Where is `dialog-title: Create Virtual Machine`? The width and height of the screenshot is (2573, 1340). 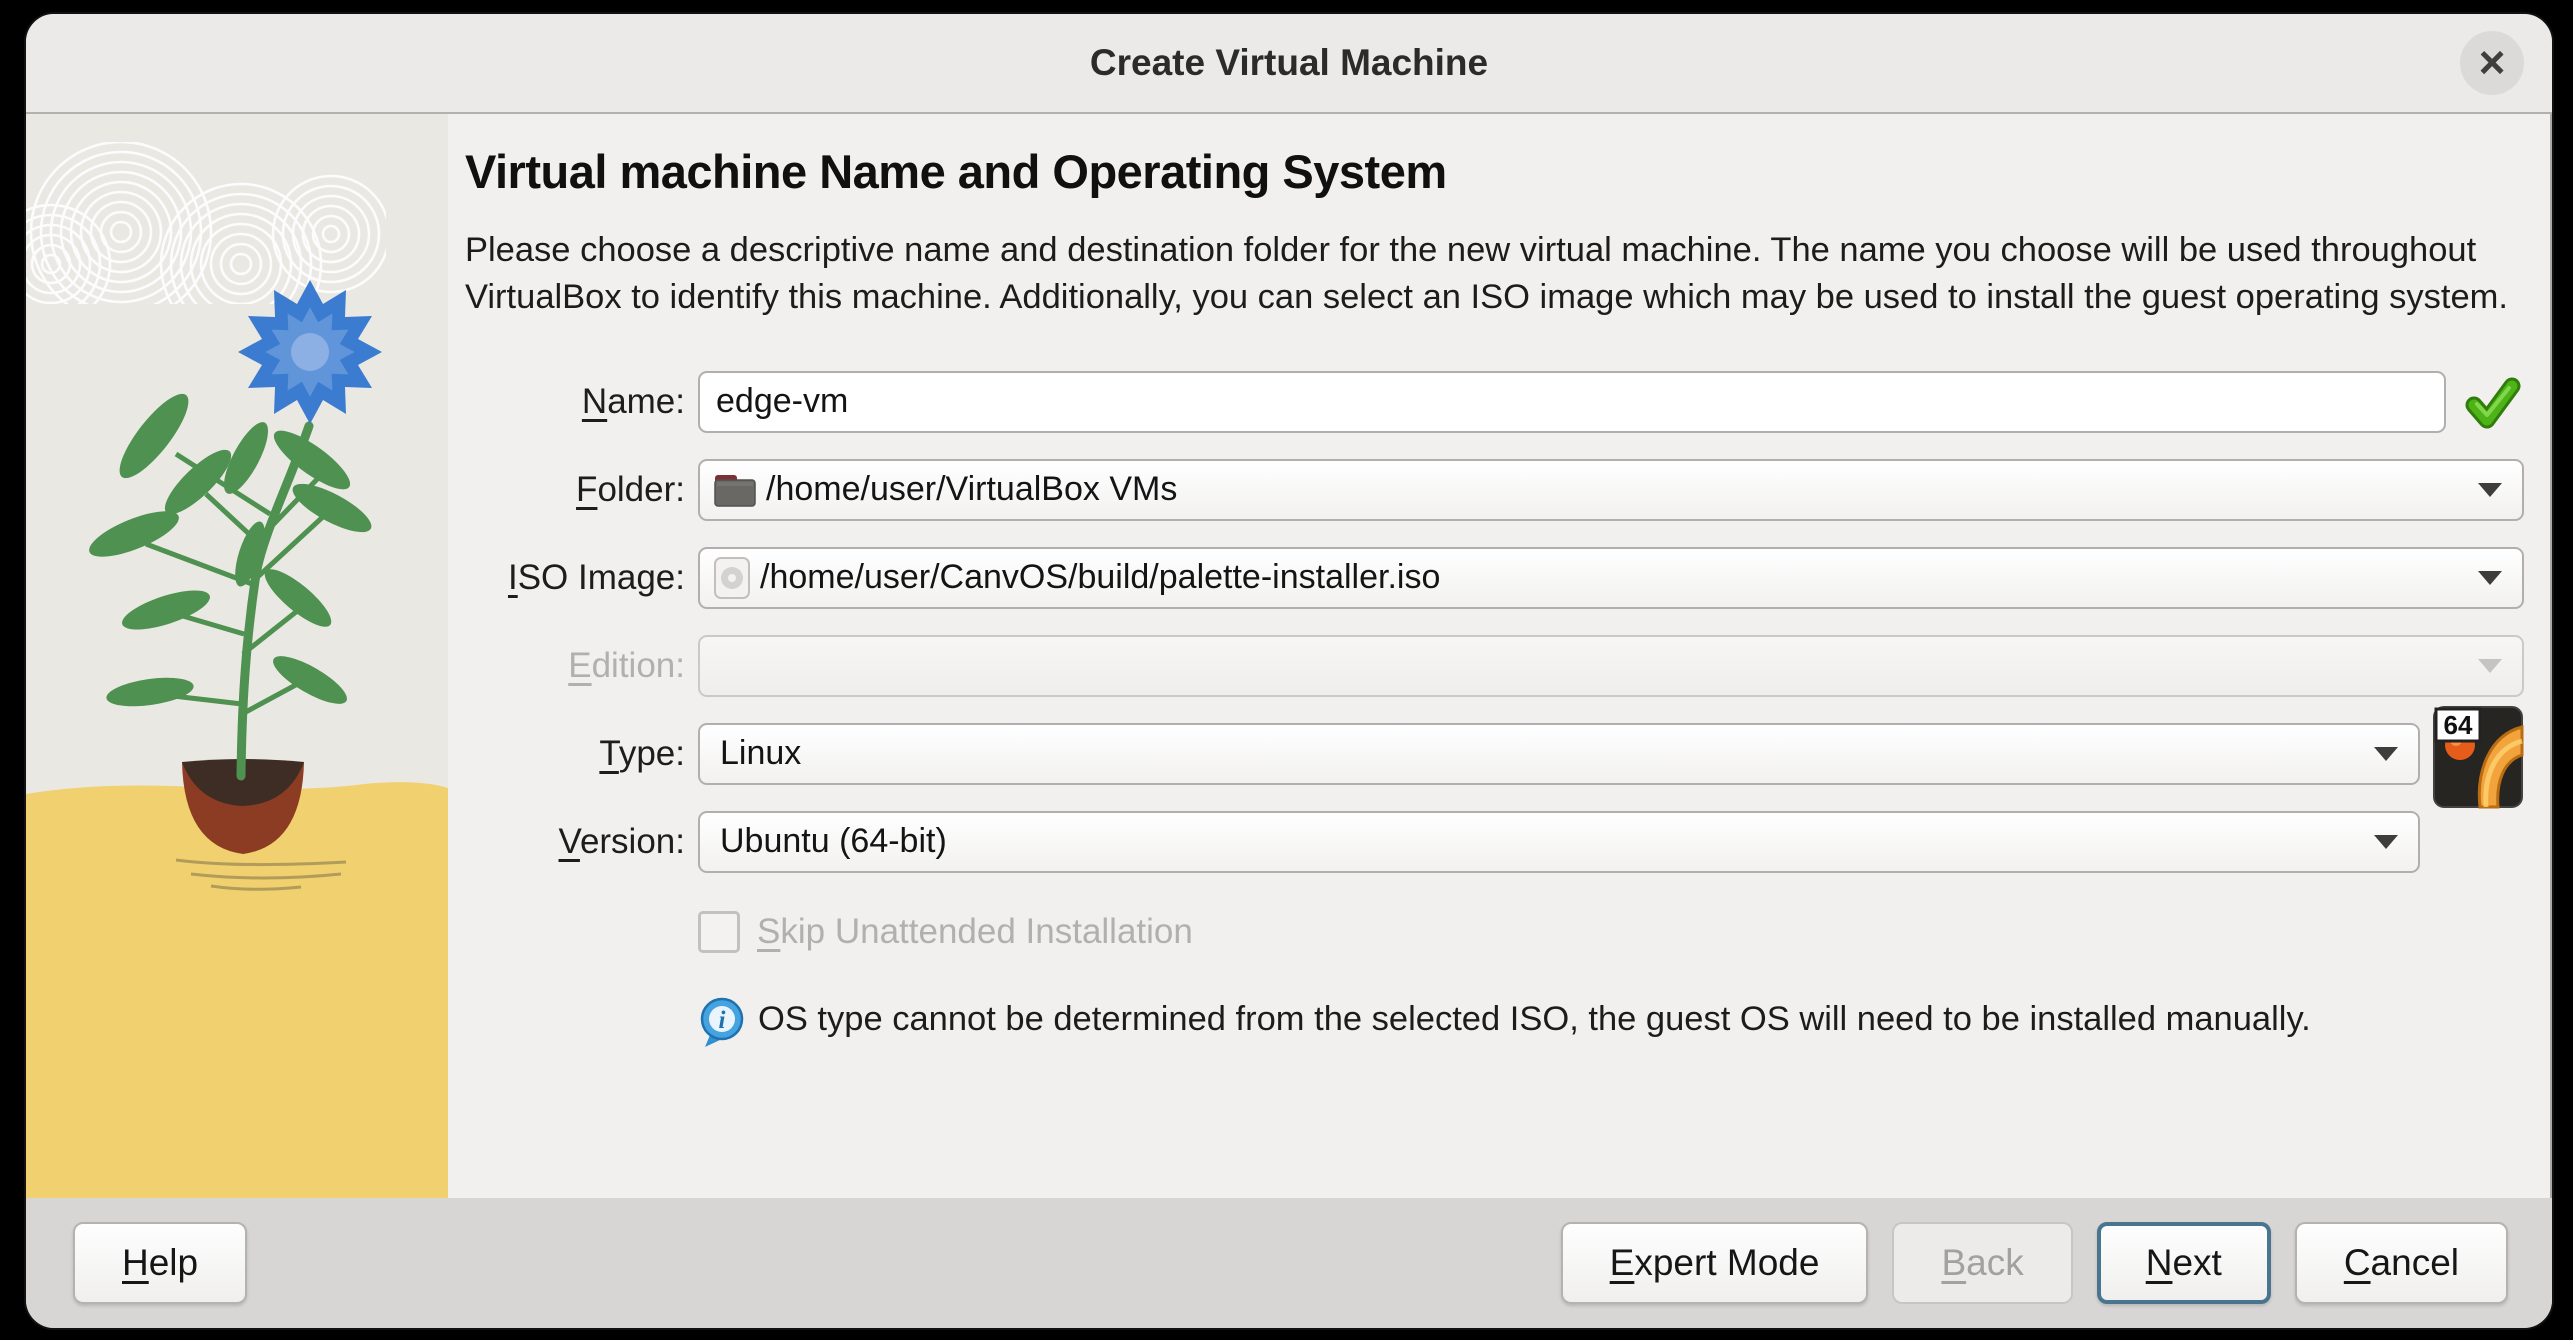 dialog-title: Create Virtual Machine is located at coordinates (1289, 62).